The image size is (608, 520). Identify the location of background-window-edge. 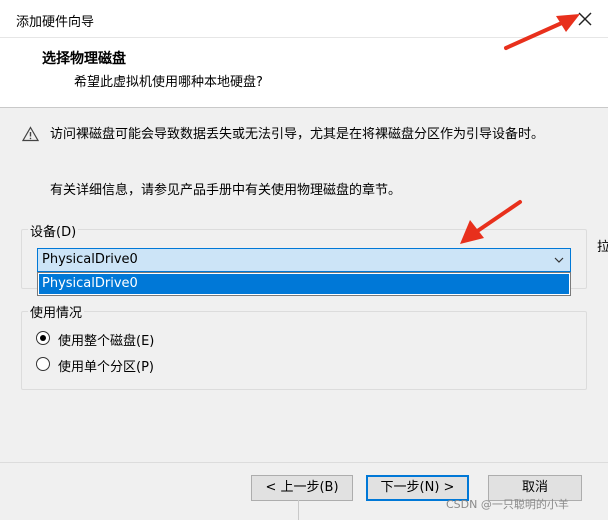
(298, 510).